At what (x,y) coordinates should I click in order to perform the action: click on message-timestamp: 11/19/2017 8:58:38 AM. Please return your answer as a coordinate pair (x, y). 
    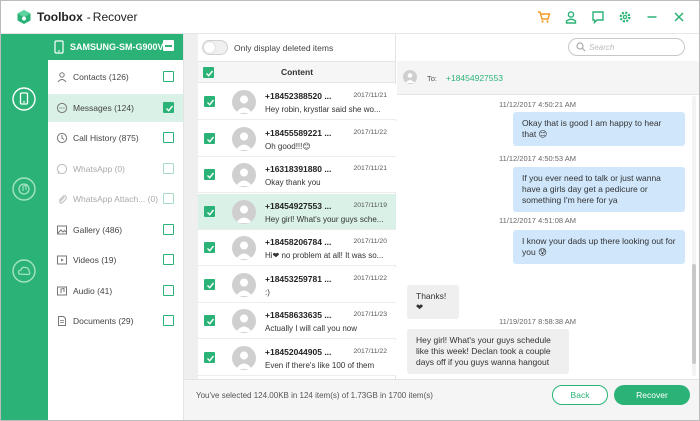
    Looking at the image, I should click on (538, 321).